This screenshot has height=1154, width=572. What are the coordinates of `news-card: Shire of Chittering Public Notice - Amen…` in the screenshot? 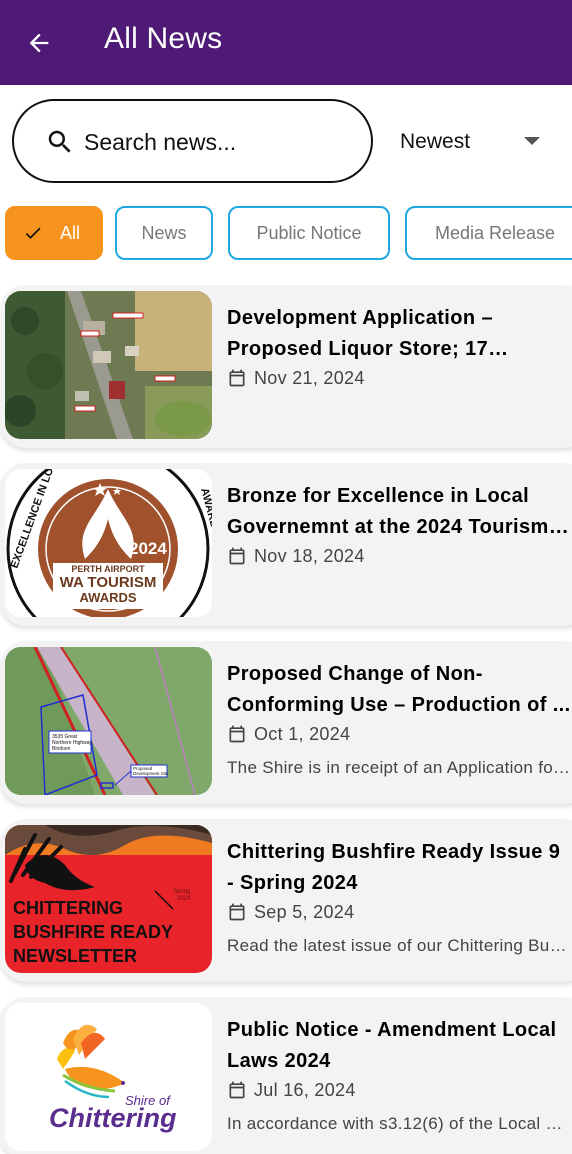 It's located at (286, 1075).